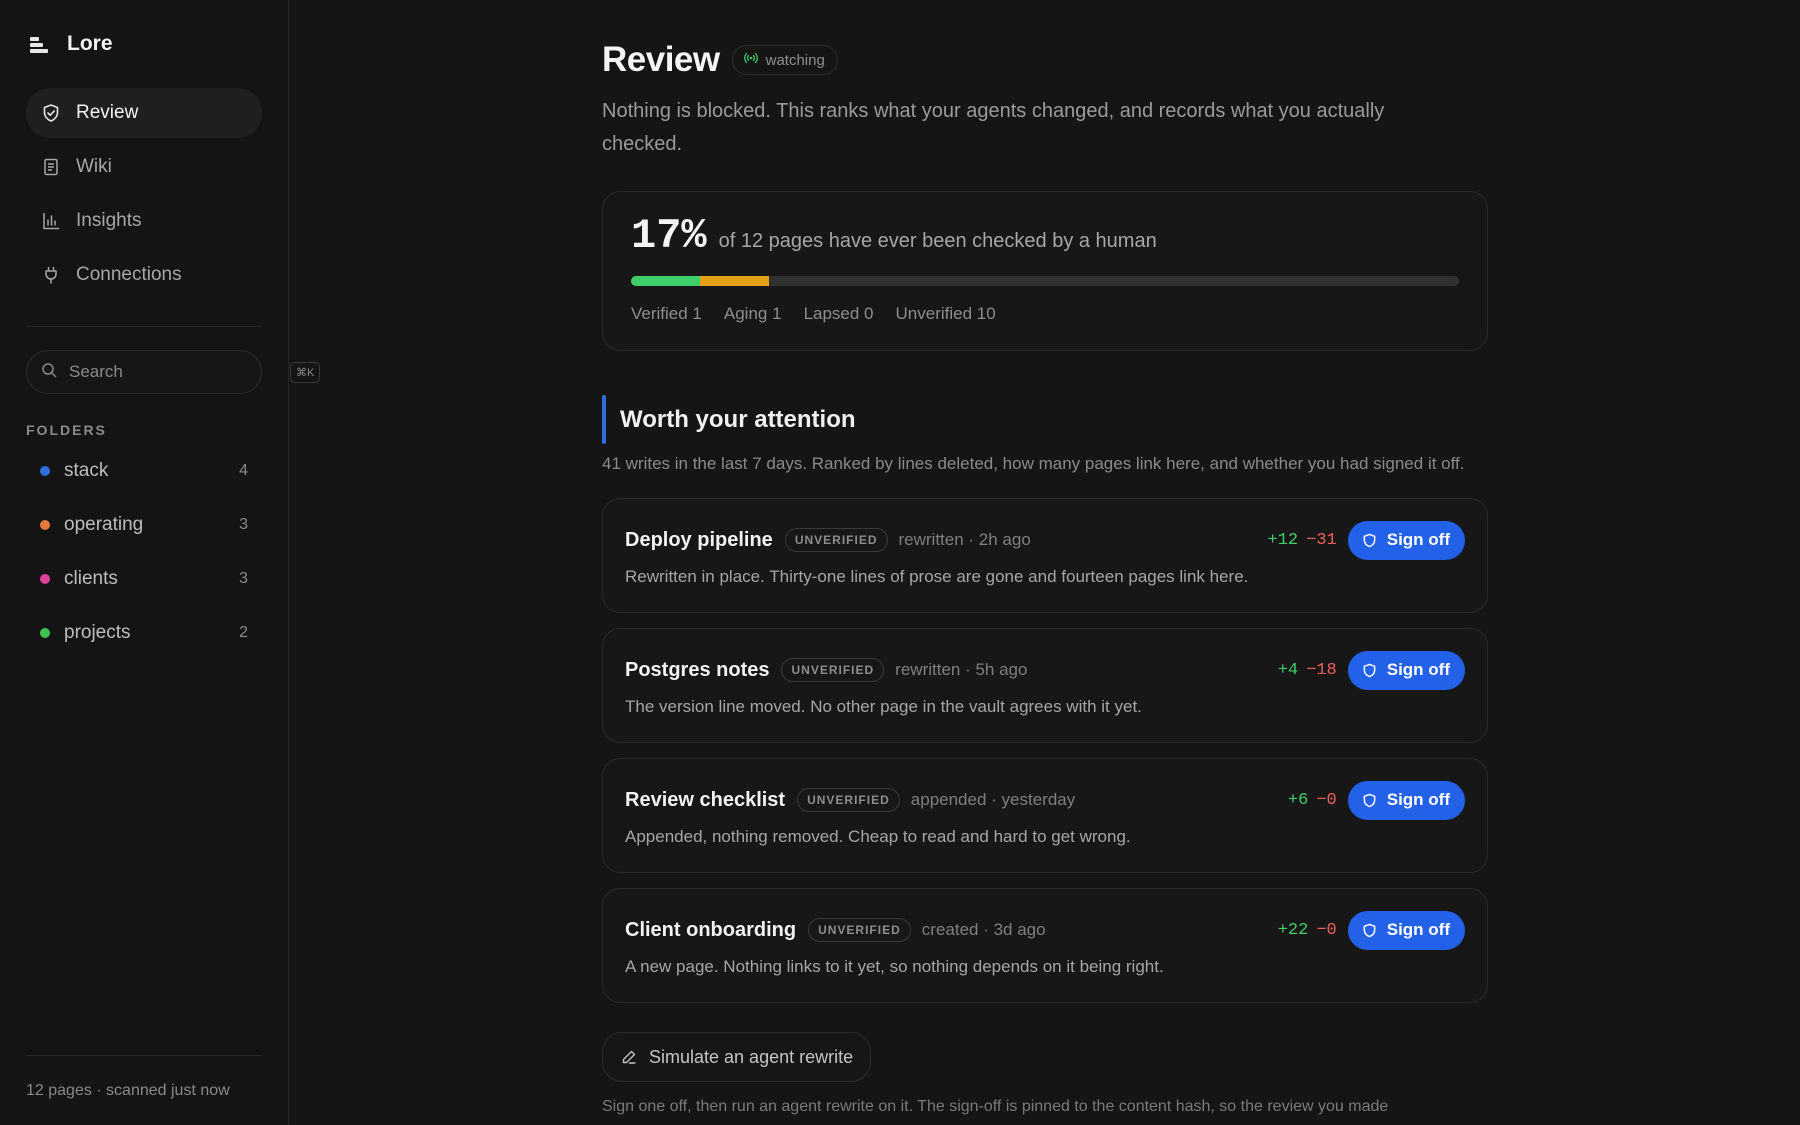 Image resolution: width=1800 pixels, height=1125 pixels. What do you see at coordinates (144, 579) in the screenshot?
I see `folder-item-clients: clients 3` at bounding box center [144, 579].